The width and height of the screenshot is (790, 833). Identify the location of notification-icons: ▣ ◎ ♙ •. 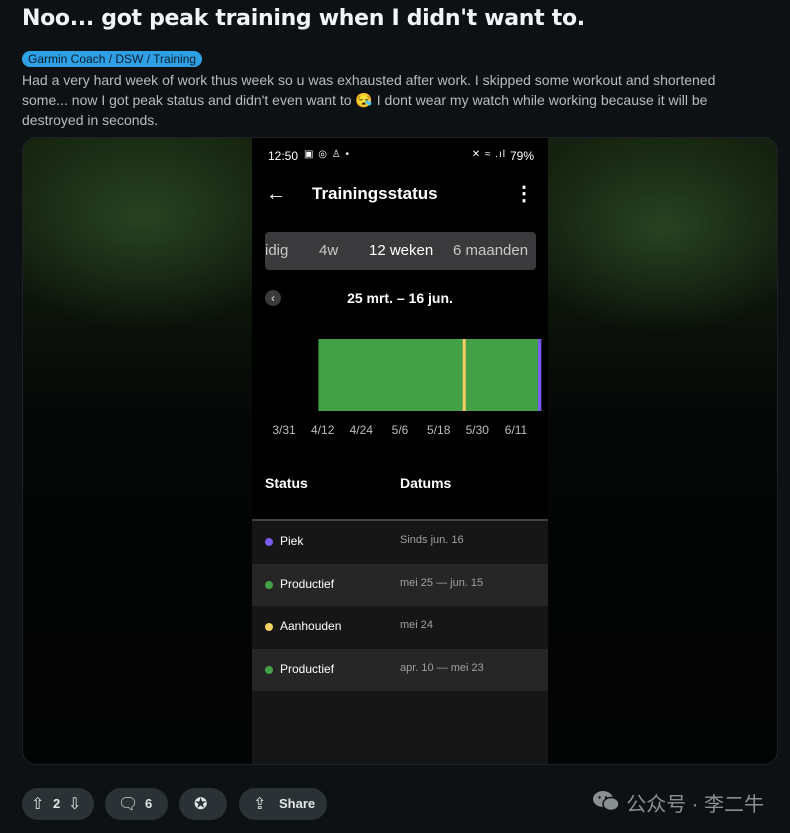
(327, 154).